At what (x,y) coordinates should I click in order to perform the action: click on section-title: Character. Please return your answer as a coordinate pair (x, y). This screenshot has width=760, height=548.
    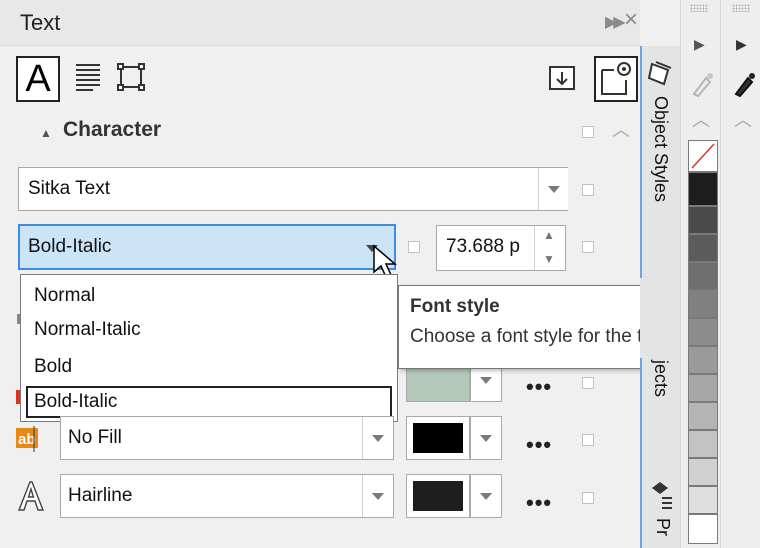
    Looking at the image, I should click on (112, 130).